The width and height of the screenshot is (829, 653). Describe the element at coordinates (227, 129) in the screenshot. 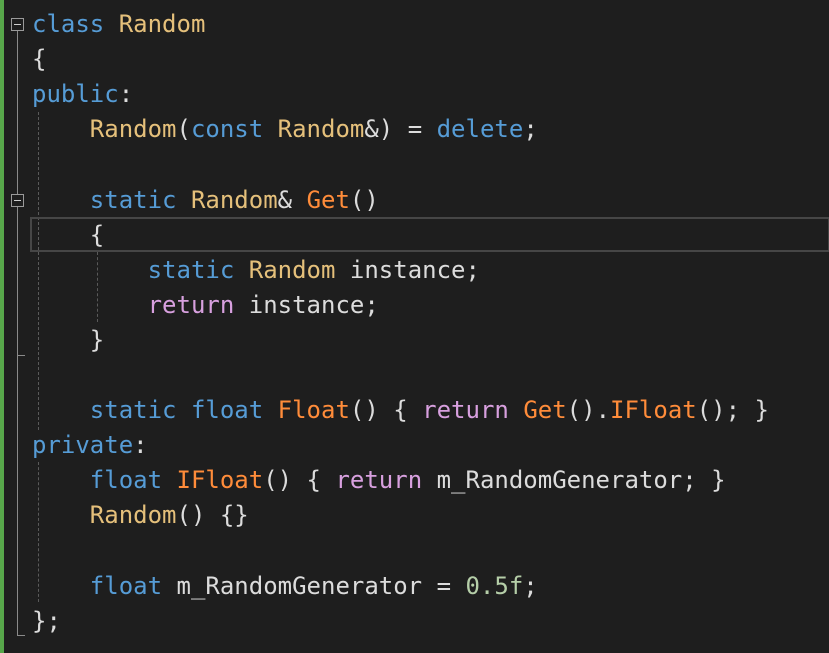

I see `code-token: const` at that location.